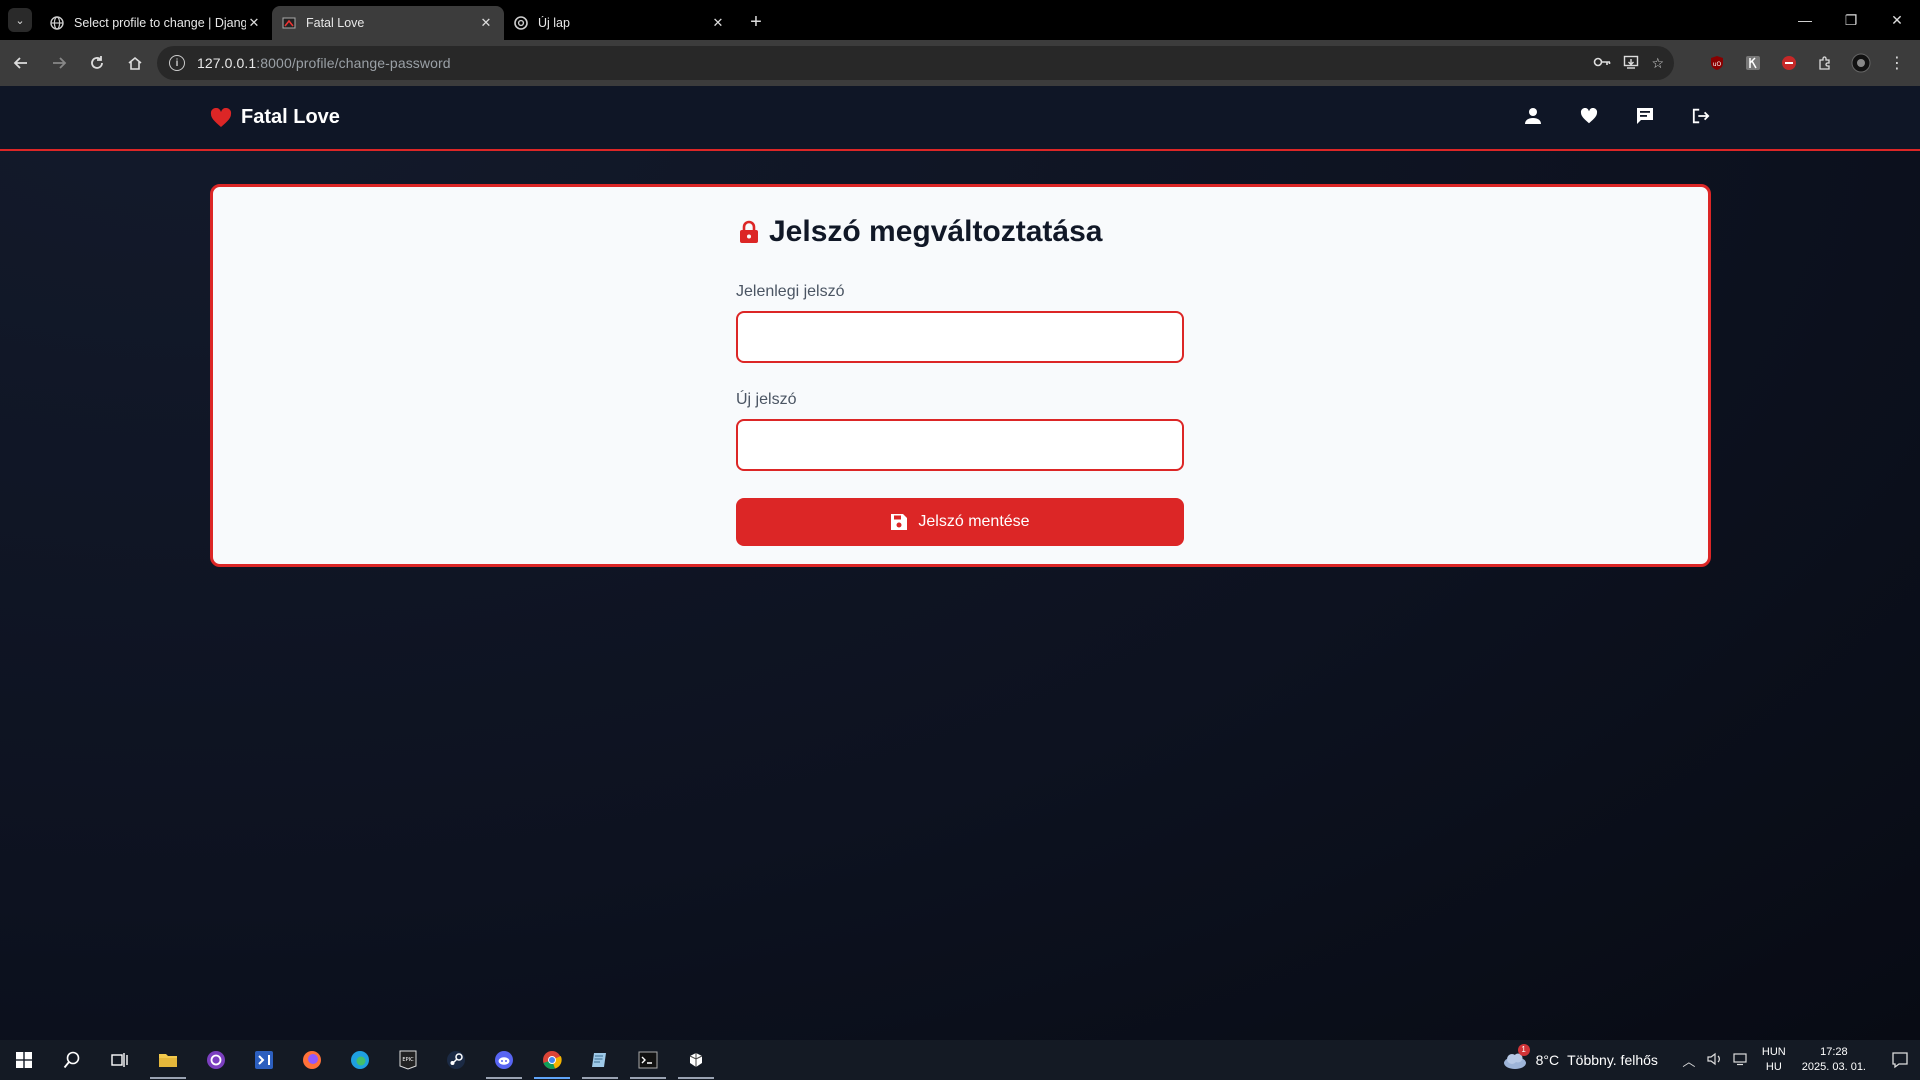  I want to click on lang-code-bottom: HU, so click(1773, 1067).